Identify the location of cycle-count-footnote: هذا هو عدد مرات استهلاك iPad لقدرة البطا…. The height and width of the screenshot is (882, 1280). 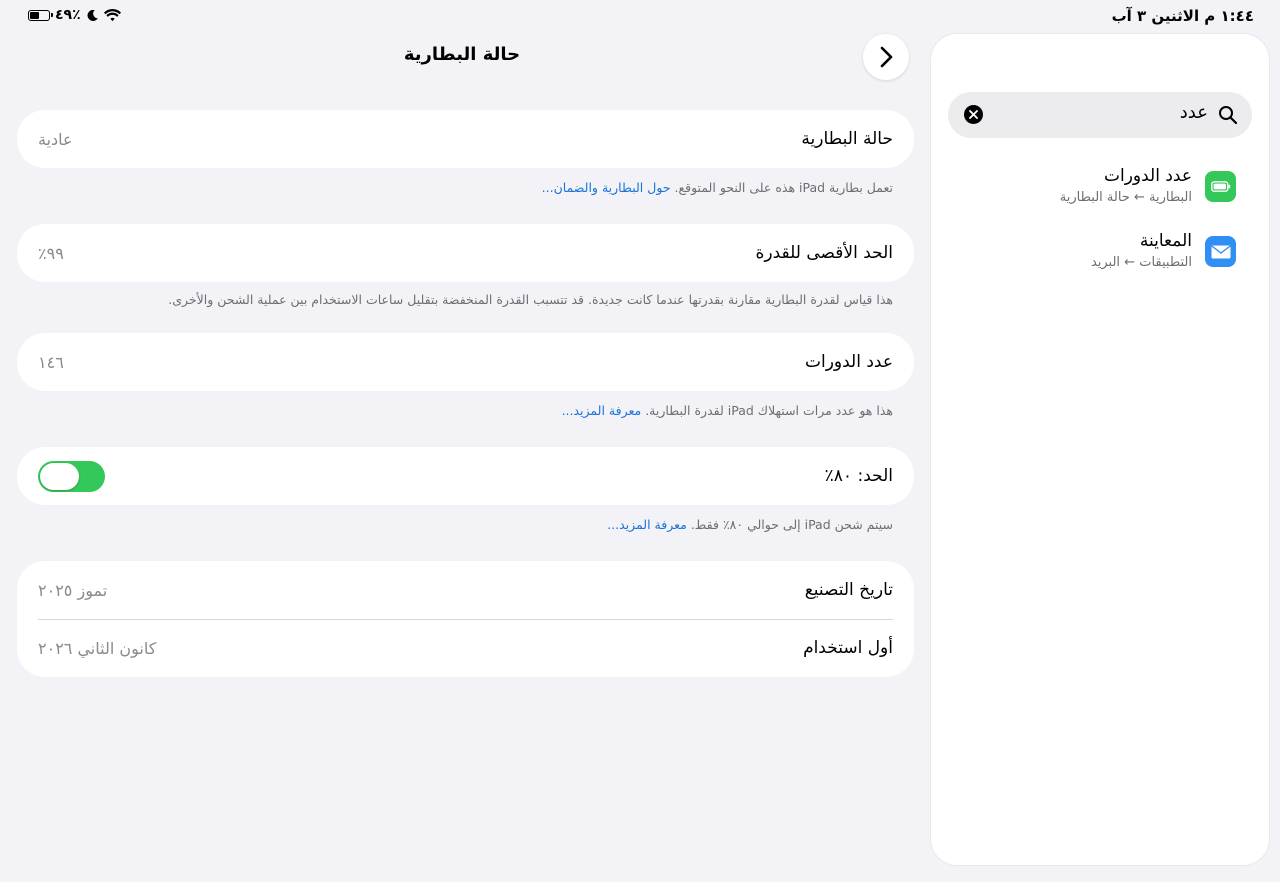
(727, 410).